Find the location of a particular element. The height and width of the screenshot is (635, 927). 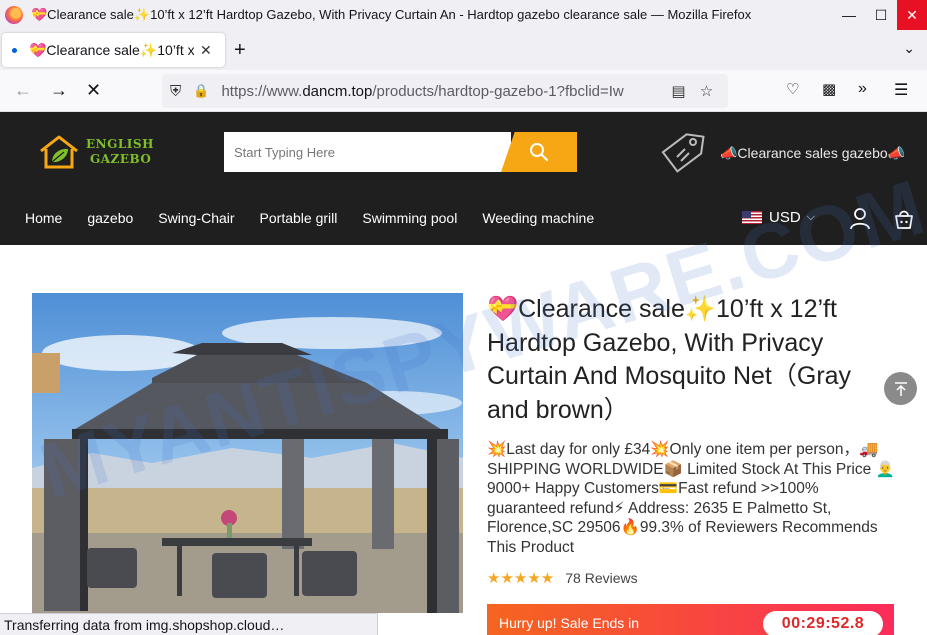

extensions-icon: ▩ is located at coordinates (829, 89).